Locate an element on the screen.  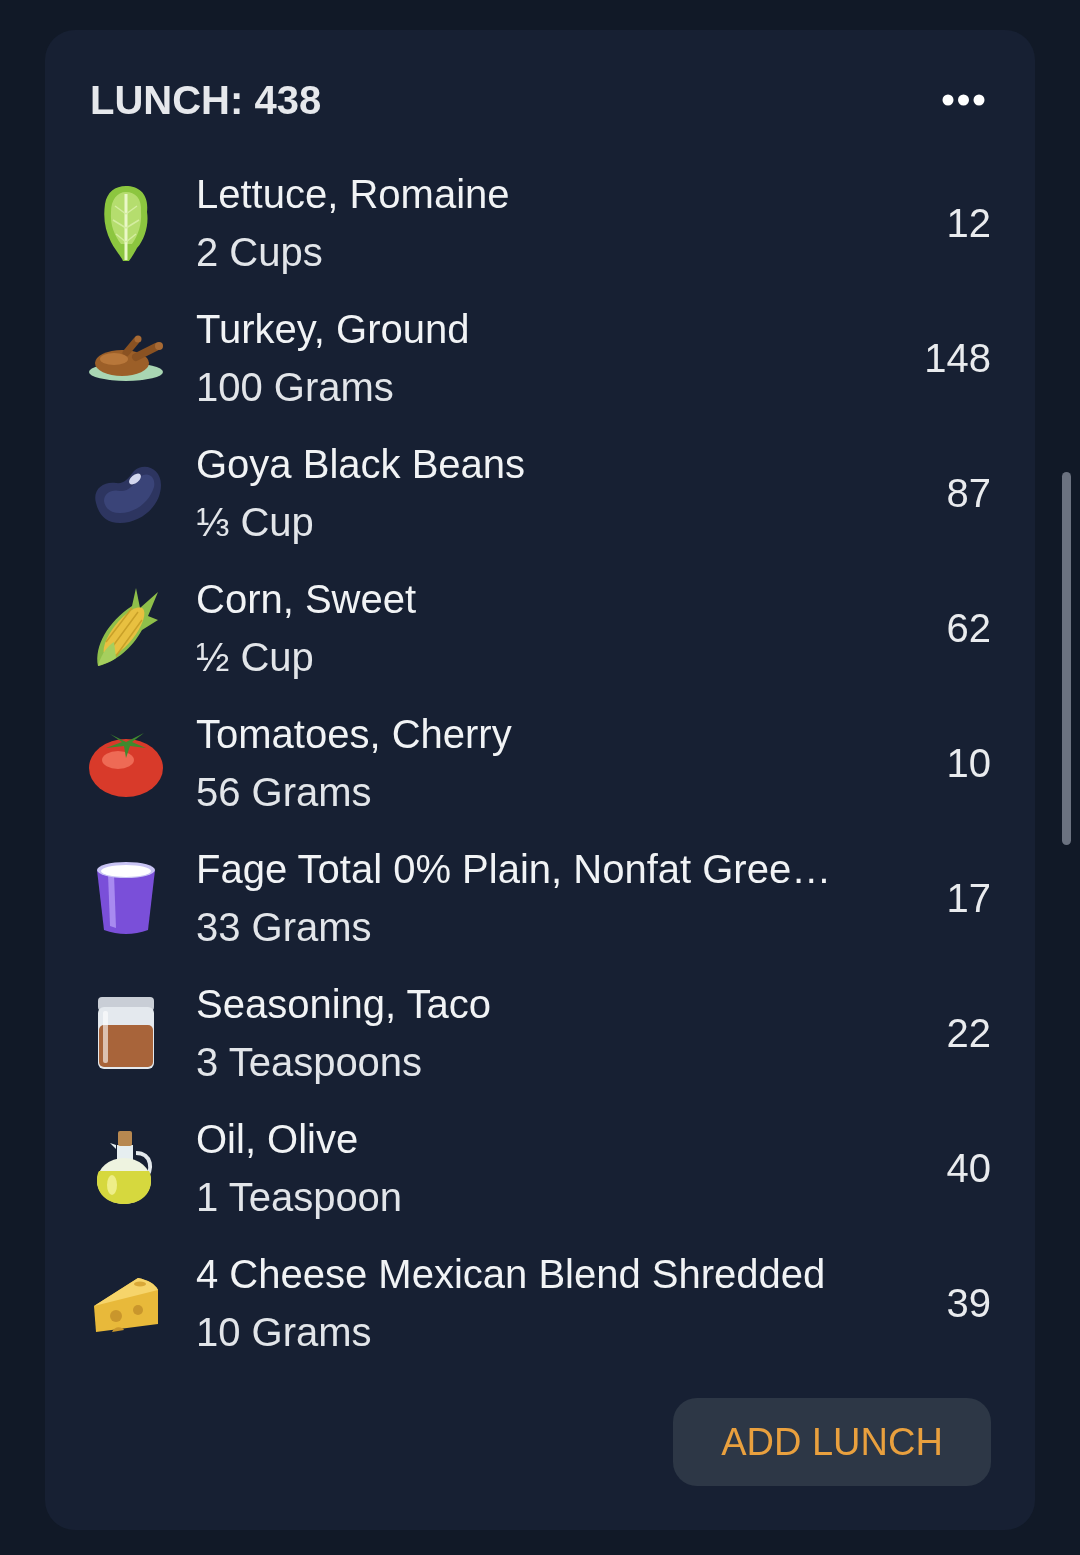
serving-size: 100 Grams is located at coordinates (295, 387).